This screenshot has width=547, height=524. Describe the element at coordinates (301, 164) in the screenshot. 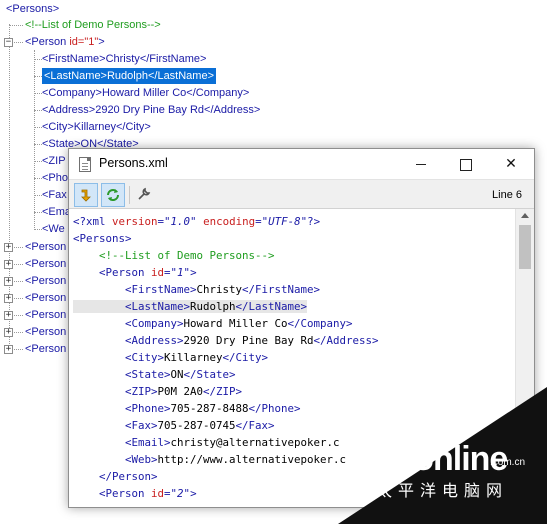

I see `title-bar: Persons.xml ✕` at that location.